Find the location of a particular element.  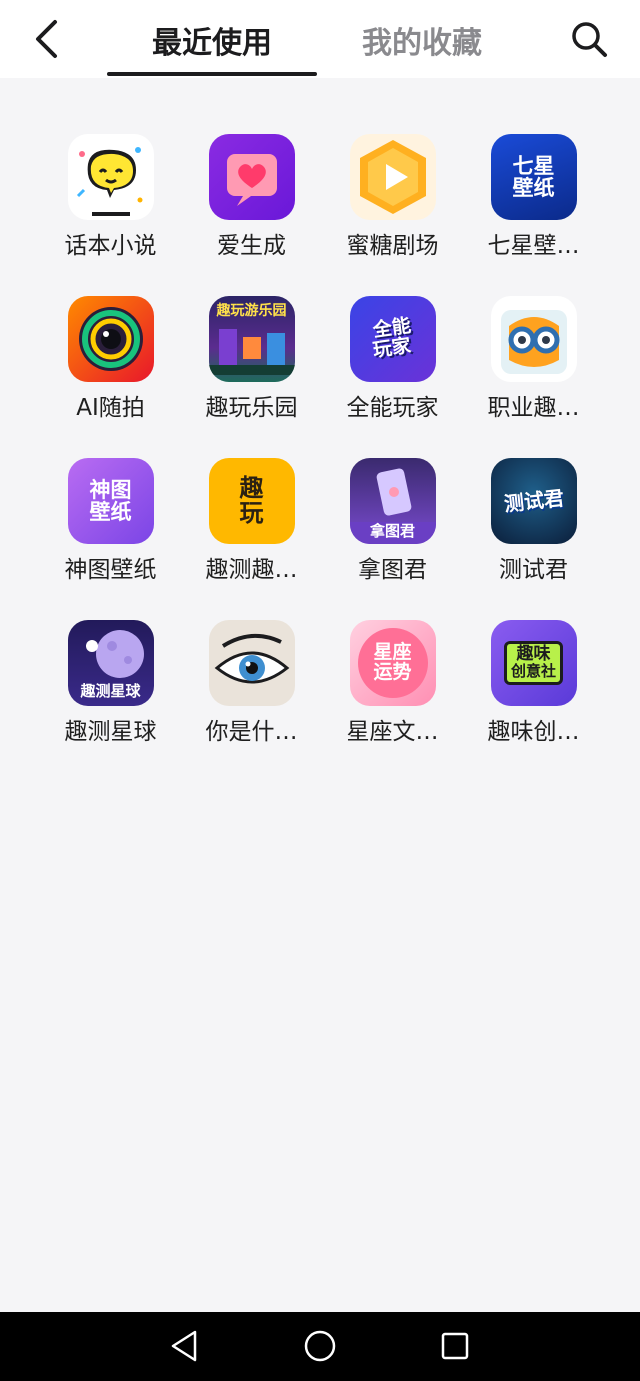

qixing-wallpaper-icon: 七星 壁纸 is located at coordinates (533, 177).